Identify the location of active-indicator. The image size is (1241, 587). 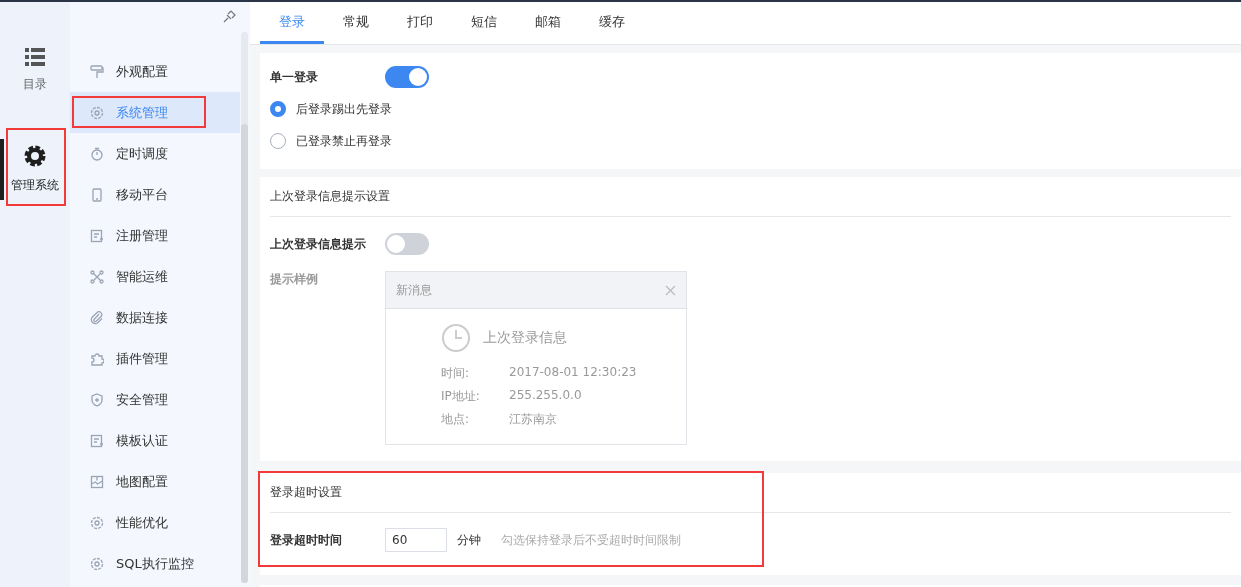
(2, 169).